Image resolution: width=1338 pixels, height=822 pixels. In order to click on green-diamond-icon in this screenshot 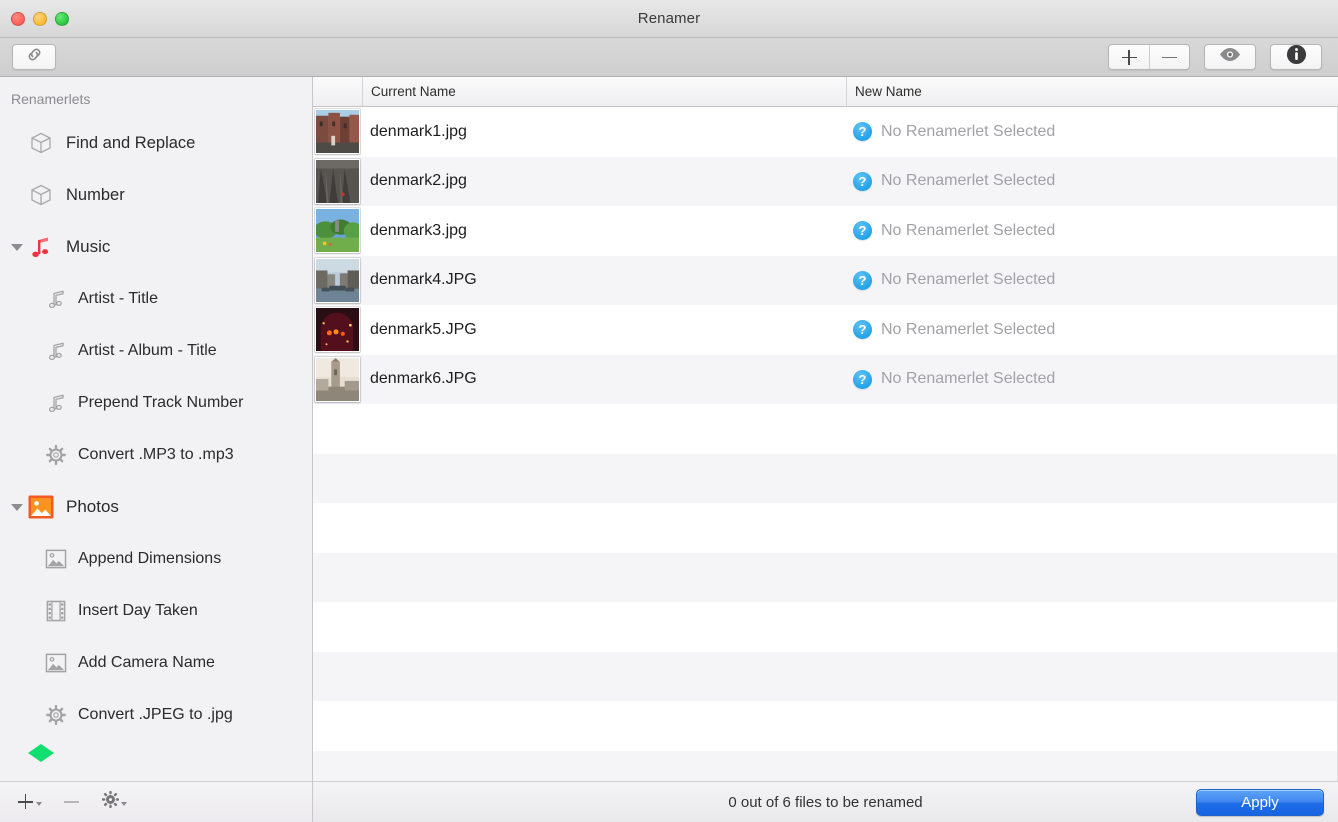, I will do `click(41, 754)`.